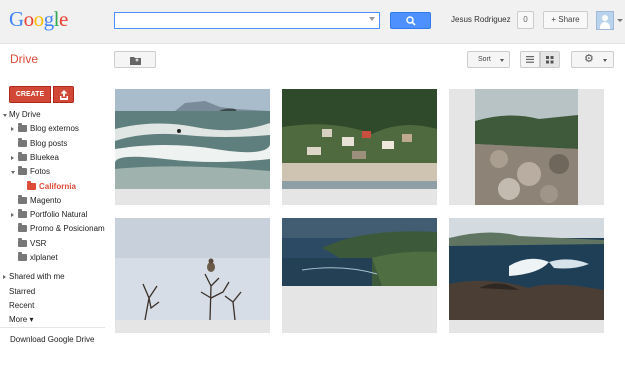 The width and height of the screenshot is (625, 367). What do you see at coordinates (54, 129) in the screenshot?
I see `sidebar-item-label: Blog externos` at bounding box center [54, 129].